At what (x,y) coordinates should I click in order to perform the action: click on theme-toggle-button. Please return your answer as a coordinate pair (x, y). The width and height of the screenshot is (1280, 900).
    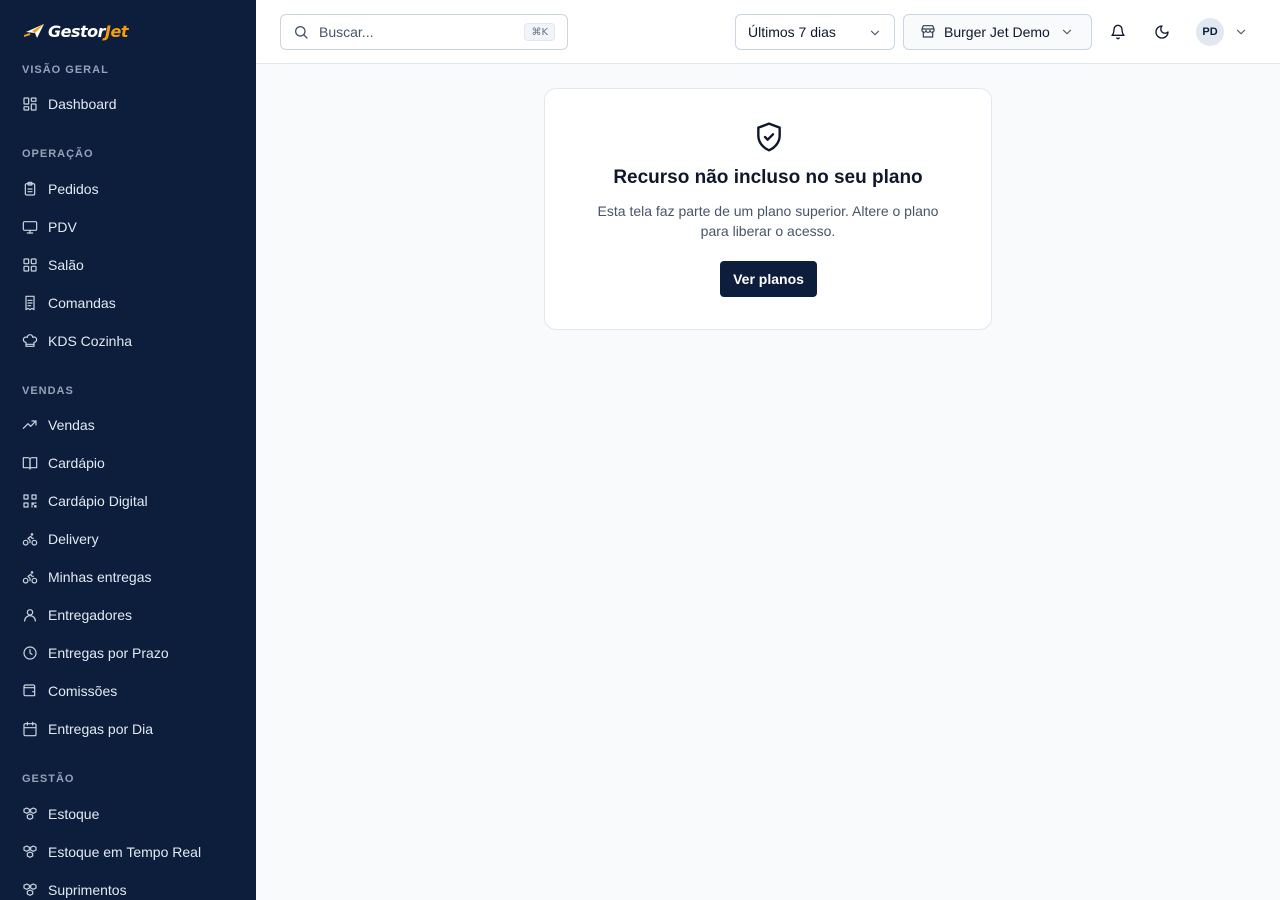
    Looking at the image, I should click on (1162, 32).